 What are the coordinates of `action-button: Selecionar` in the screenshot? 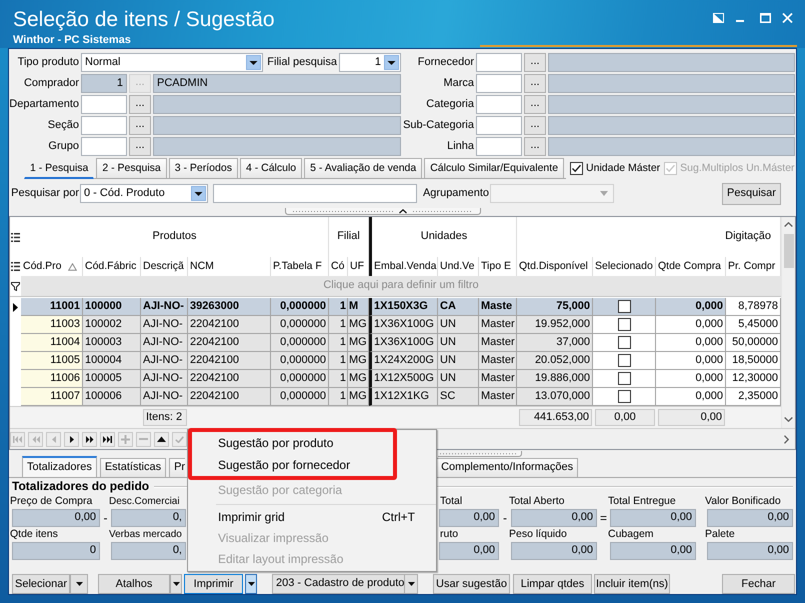 It's located at (41, 584).